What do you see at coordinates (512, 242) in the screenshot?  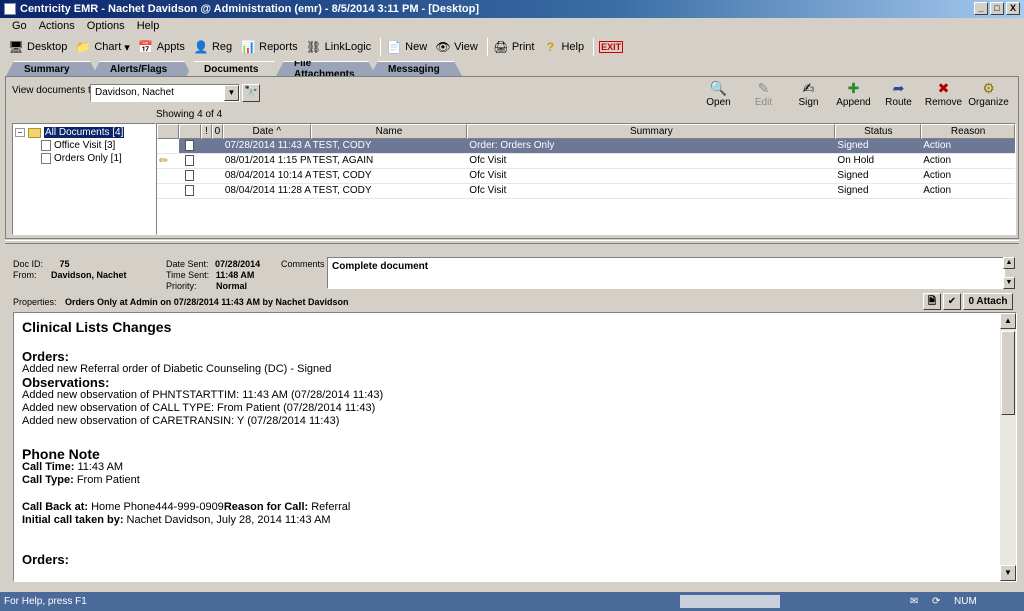 I see `panel-splitter` at bounding box center [512, 242].